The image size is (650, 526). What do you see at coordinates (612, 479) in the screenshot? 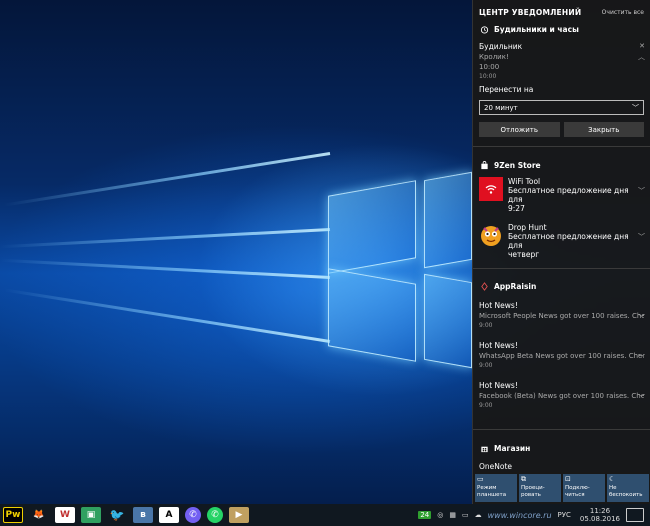
I see `moon-icon: ☾` at bounding box center [612, 479].